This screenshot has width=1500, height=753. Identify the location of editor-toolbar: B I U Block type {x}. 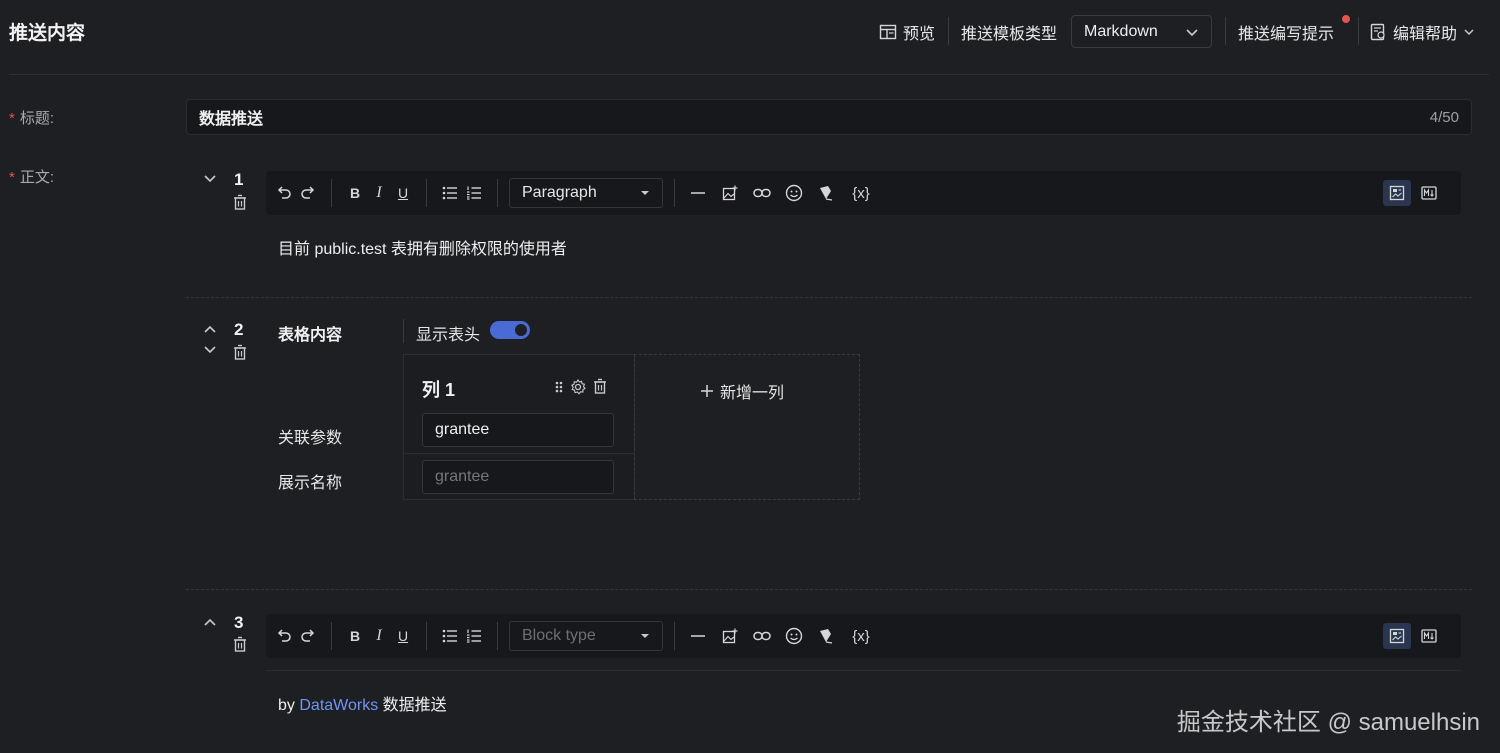
(863, 636).